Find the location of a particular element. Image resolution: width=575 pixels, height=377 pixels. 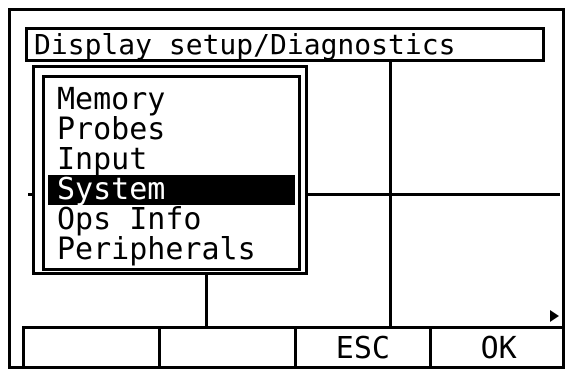

menu-item-input: Input is located at coordinates (171, 160).